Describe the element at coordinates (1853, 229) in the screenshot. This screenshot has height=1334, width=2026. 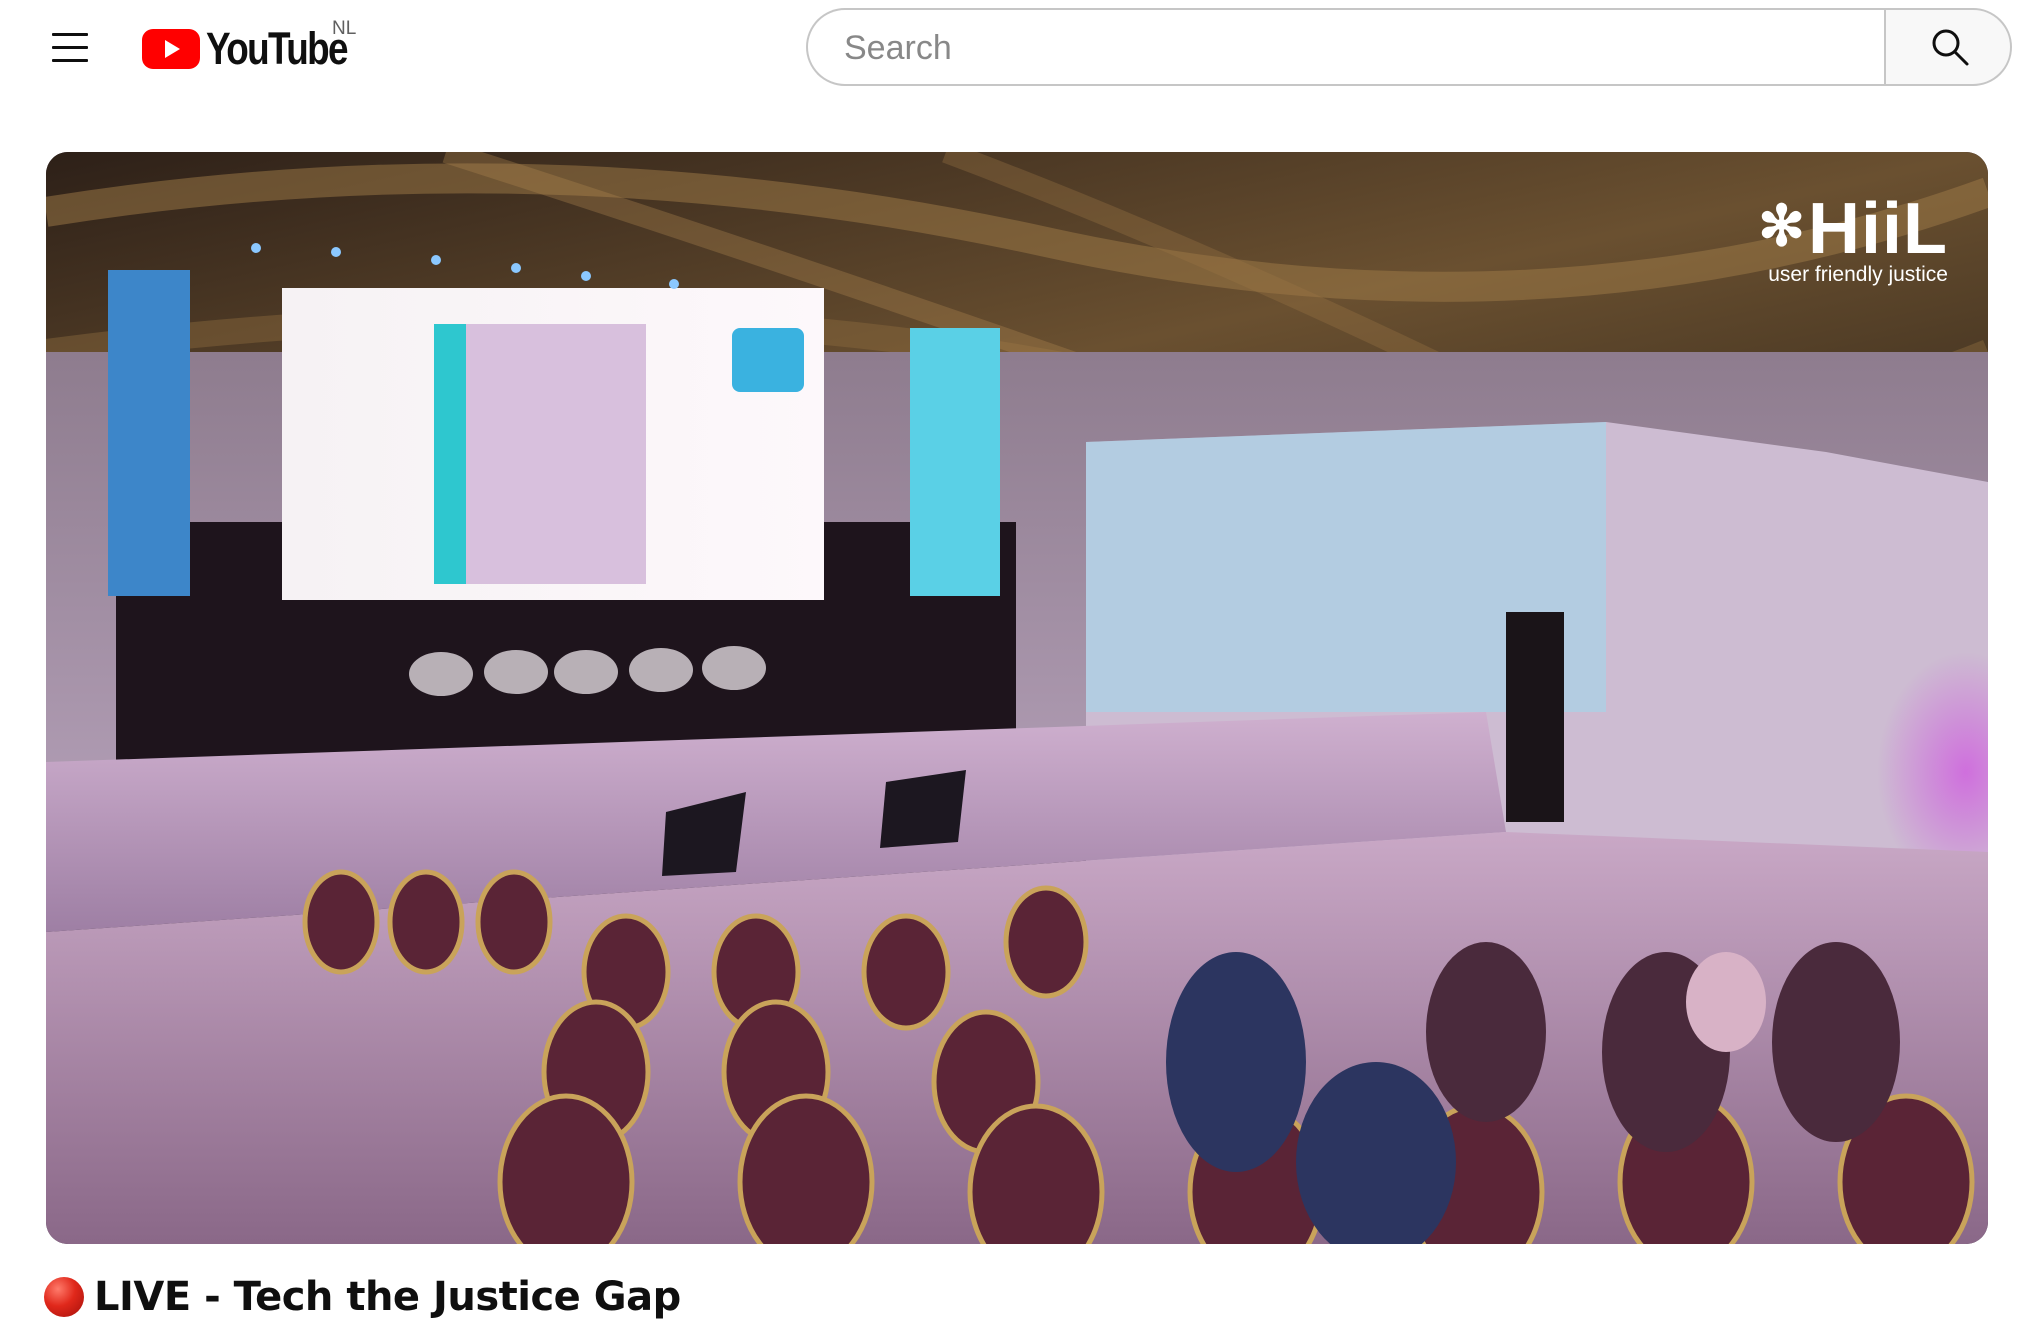
I see `hiil-logo: ✻HiiL` at that location.